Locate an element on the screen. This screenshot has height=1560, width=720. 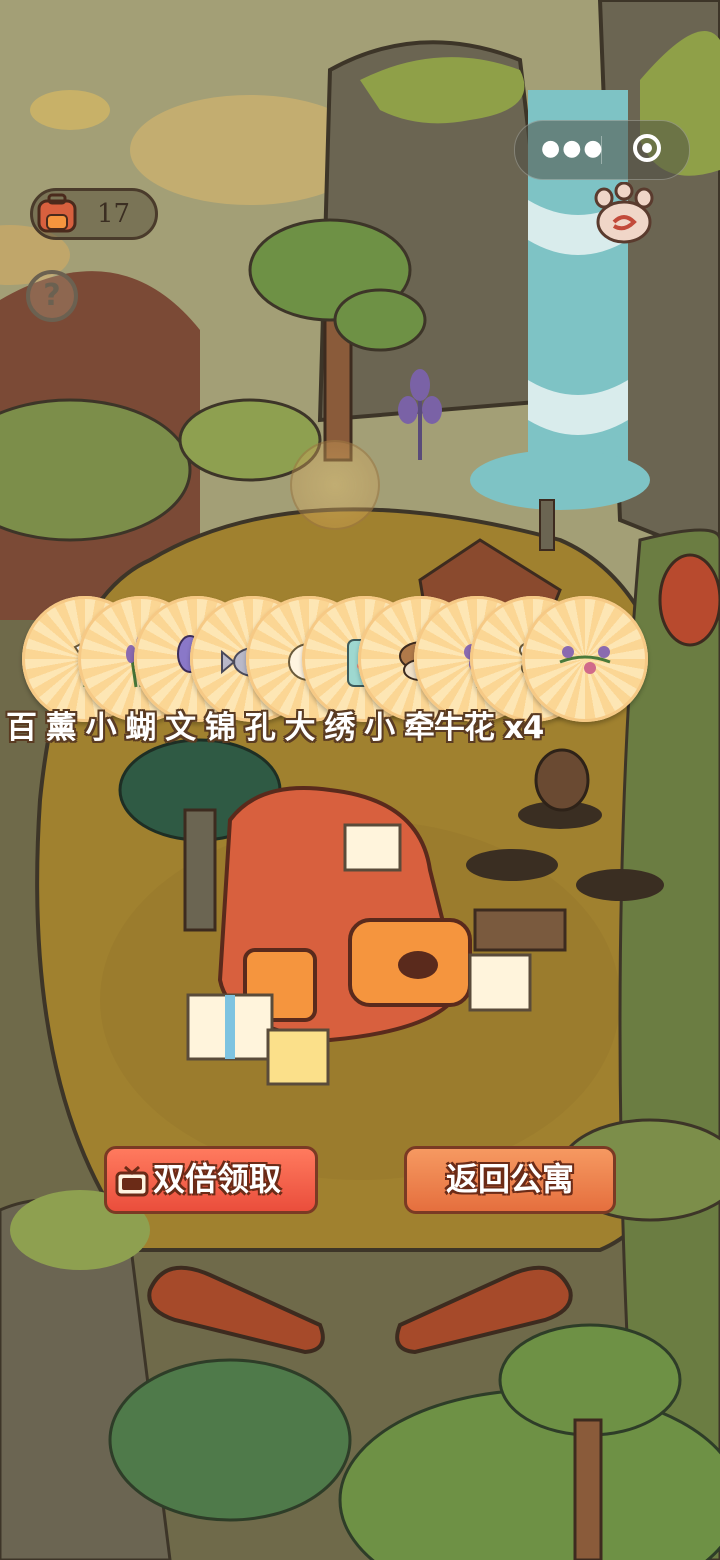
miniprogram-capsule: ●●● is located at coordinates (602, 150).